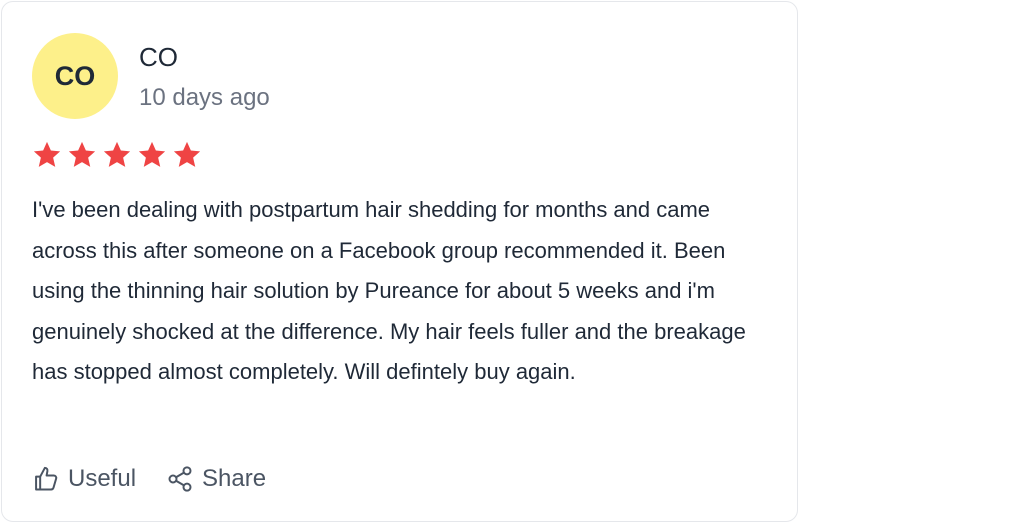  What do you see at coordinates (158, 57) in the screenshot?
I see `reviewer-name: CO` at bounding box center [158, 57].